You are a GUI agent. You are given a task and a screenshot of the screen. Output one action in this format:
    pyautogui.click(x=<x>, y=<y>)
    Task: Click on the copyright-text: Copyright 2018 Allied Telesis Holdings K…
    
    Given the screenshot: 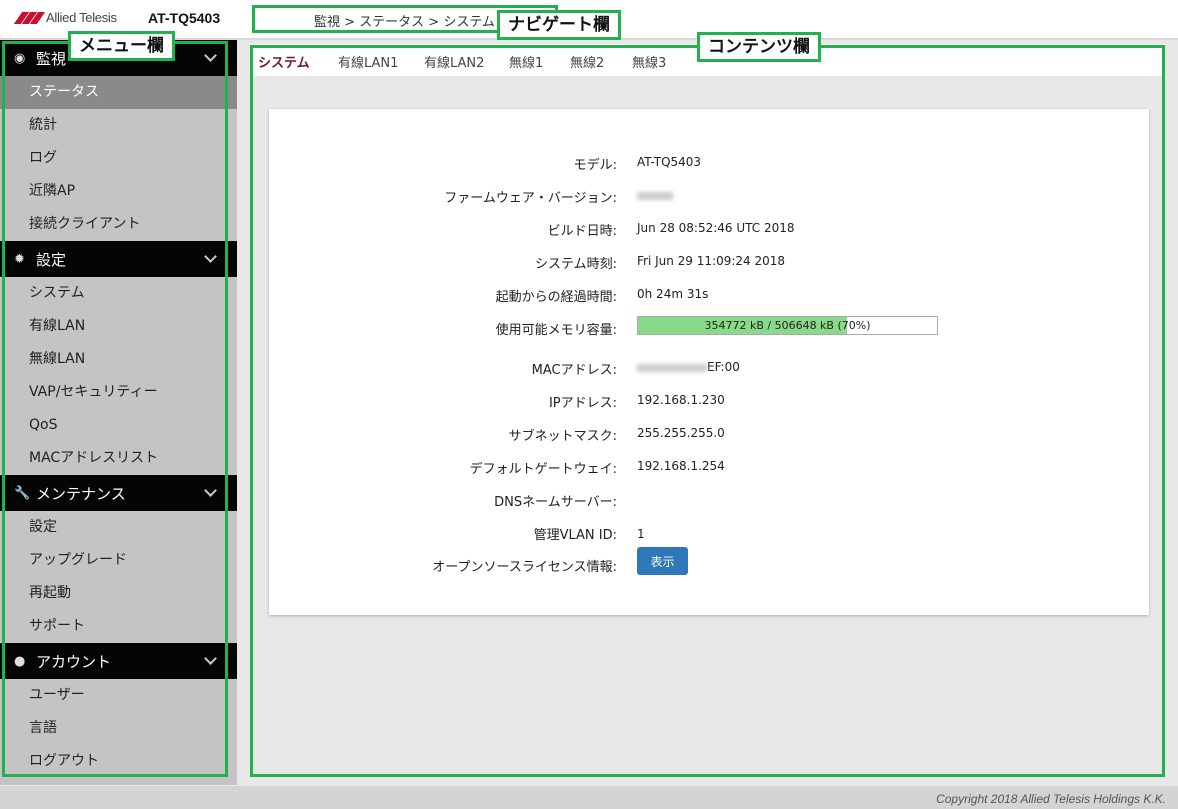 What is the action you would take?
    pyautogui.click(x=1051, y=799)
    